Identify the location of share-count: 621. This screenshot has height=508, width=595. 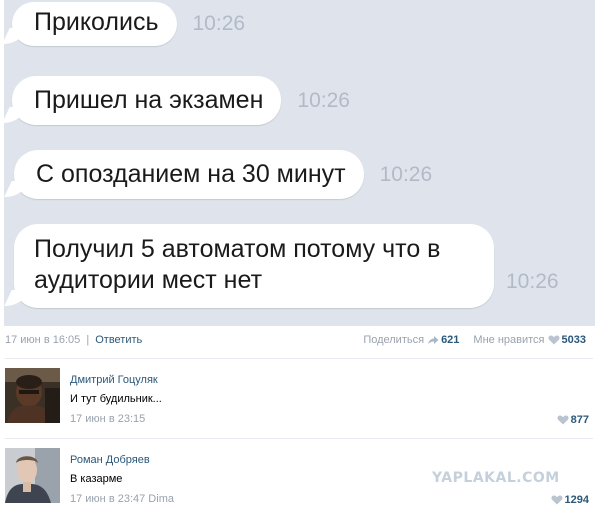
(450, 340).